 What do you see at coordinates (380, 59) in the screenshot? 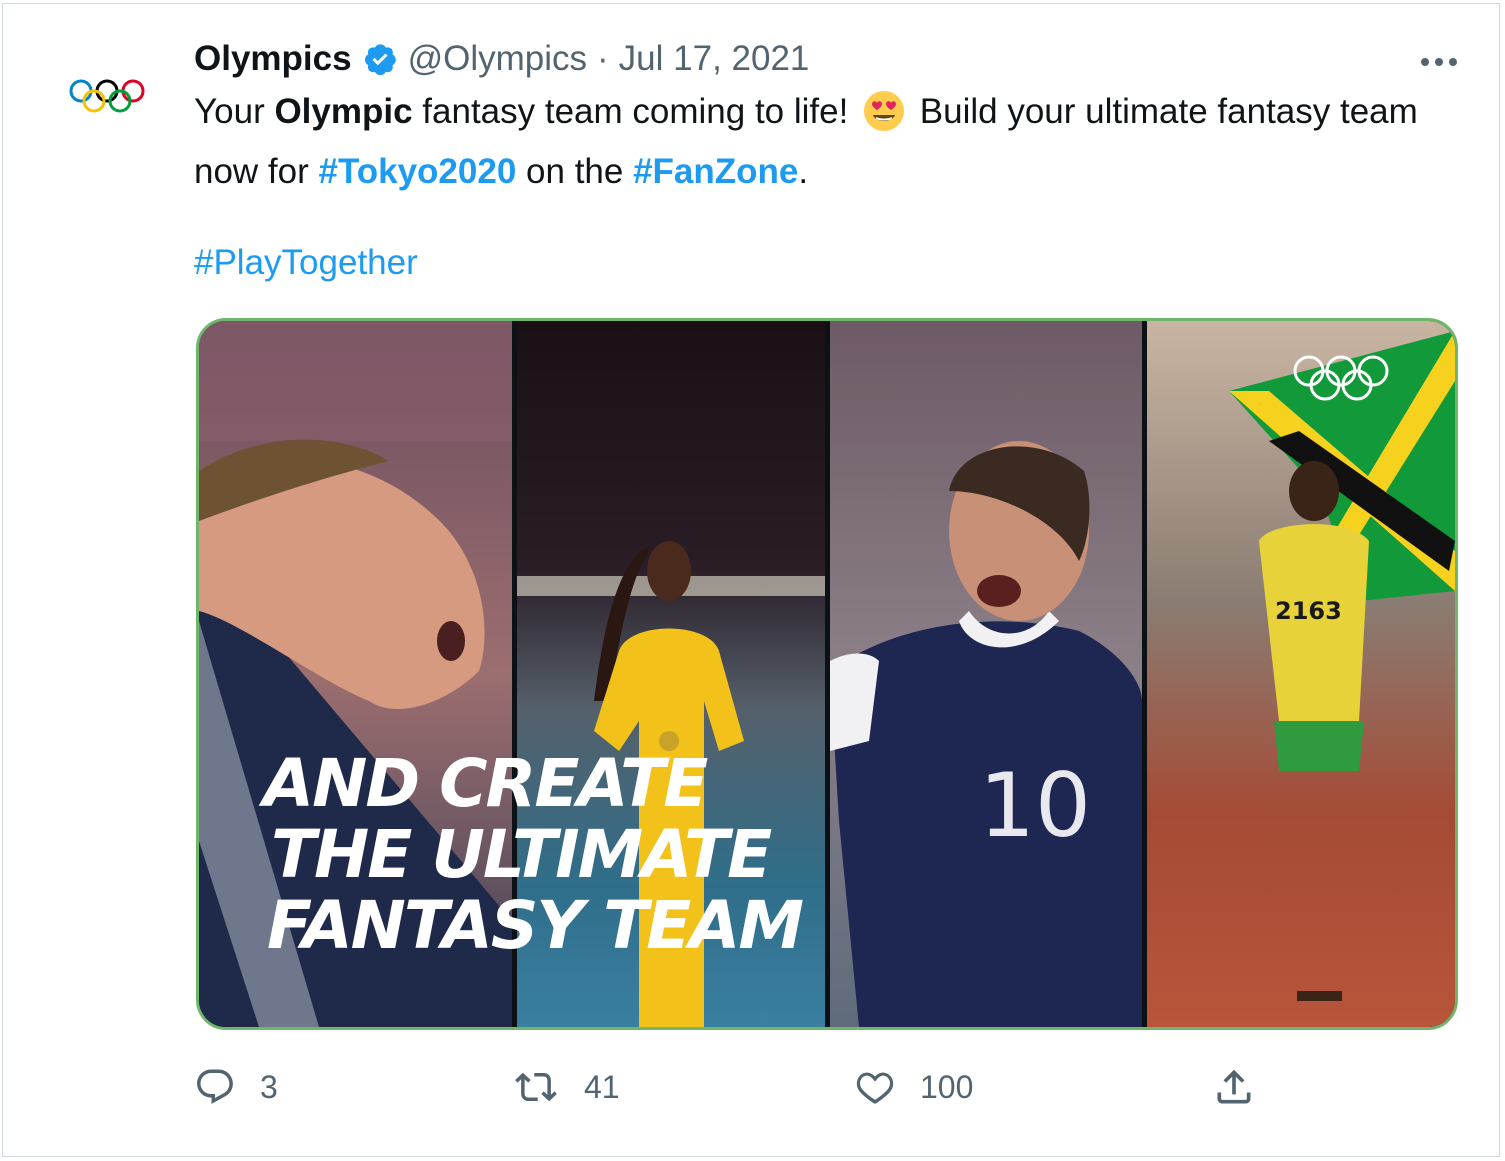
I see `verified-badge-icon` at bounding box center [380, 59].